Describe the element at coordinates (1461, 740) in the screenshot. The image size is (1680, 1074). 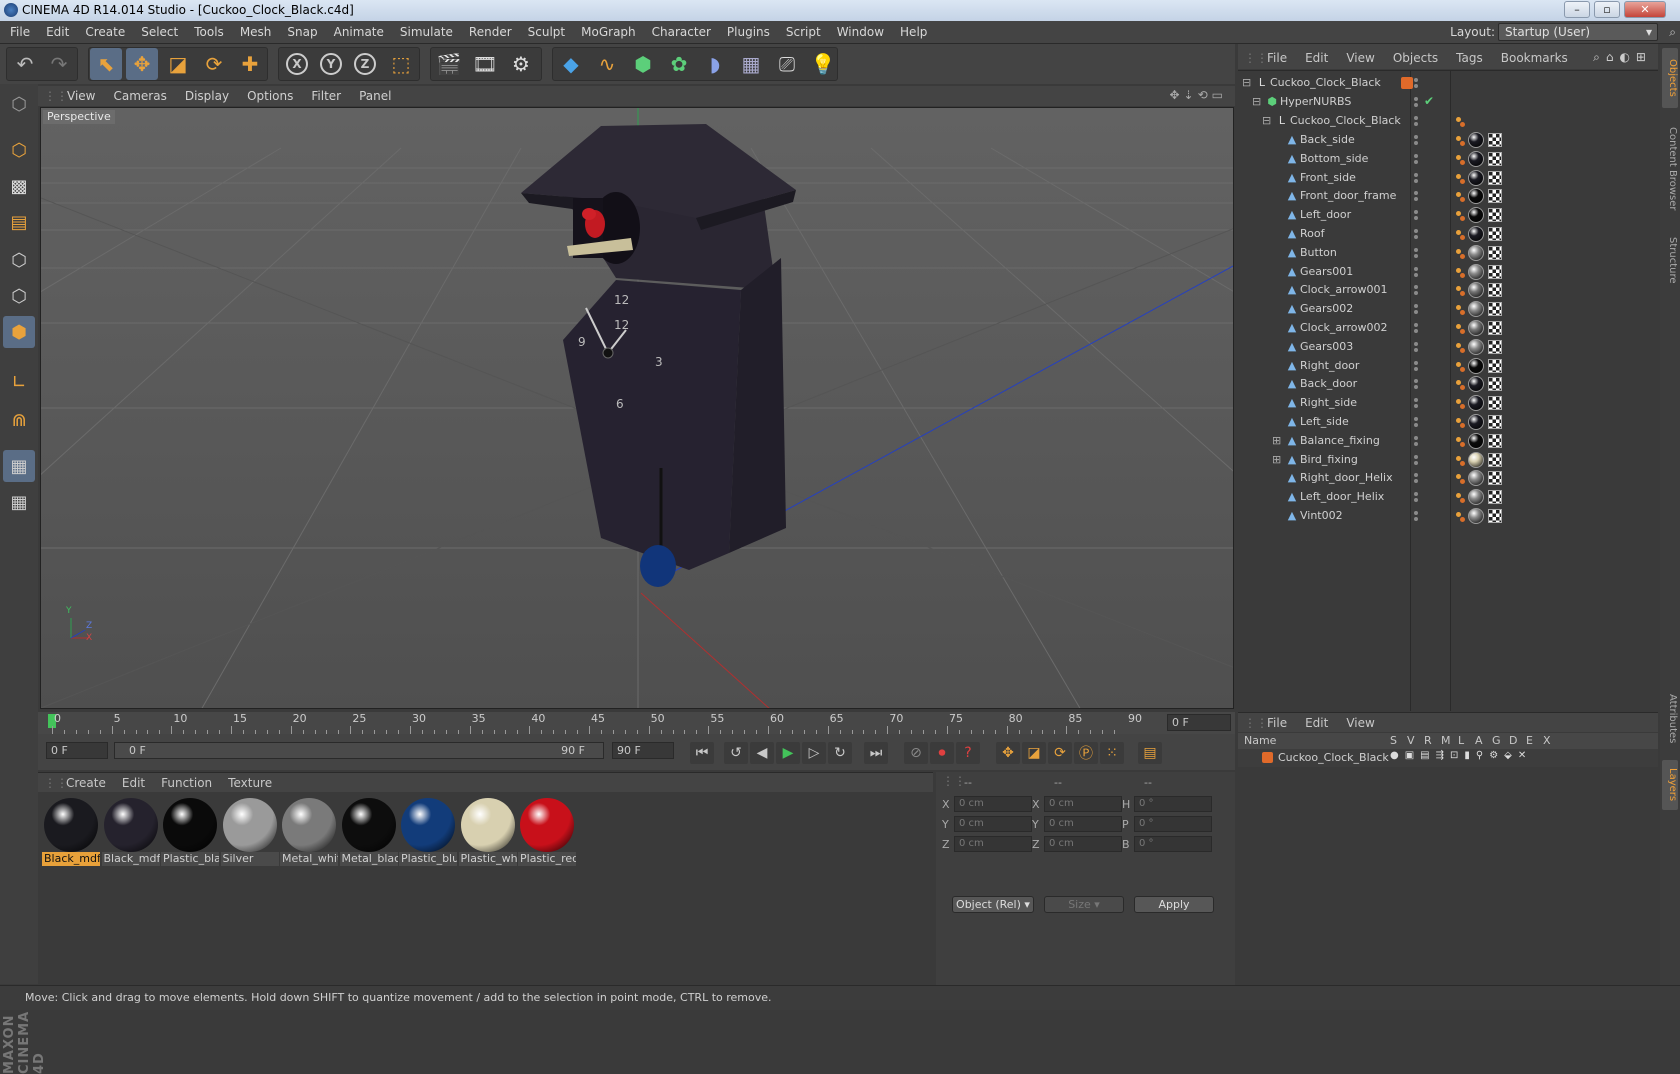
I see `layer-column-l: L` at that location.